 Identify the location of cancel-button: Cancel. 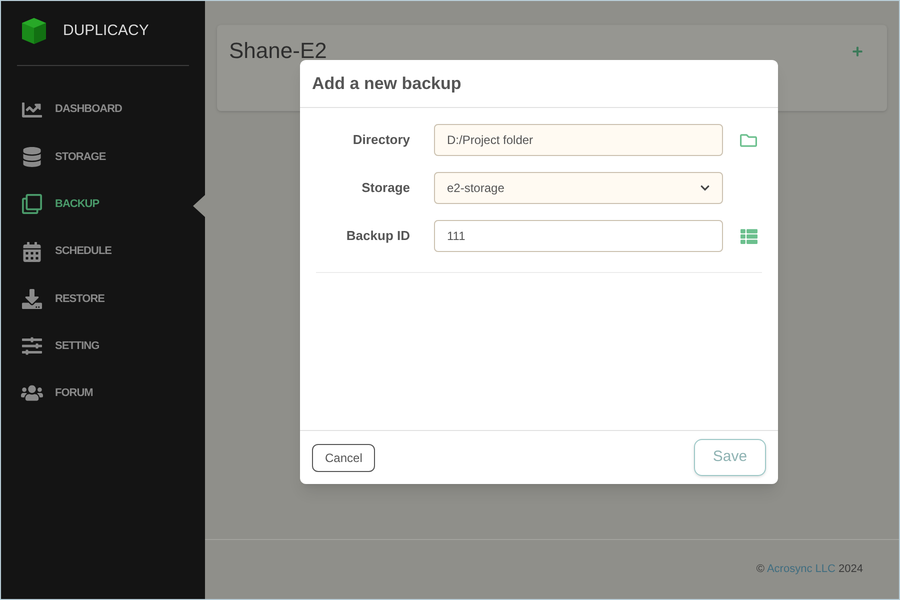
(344, 458).